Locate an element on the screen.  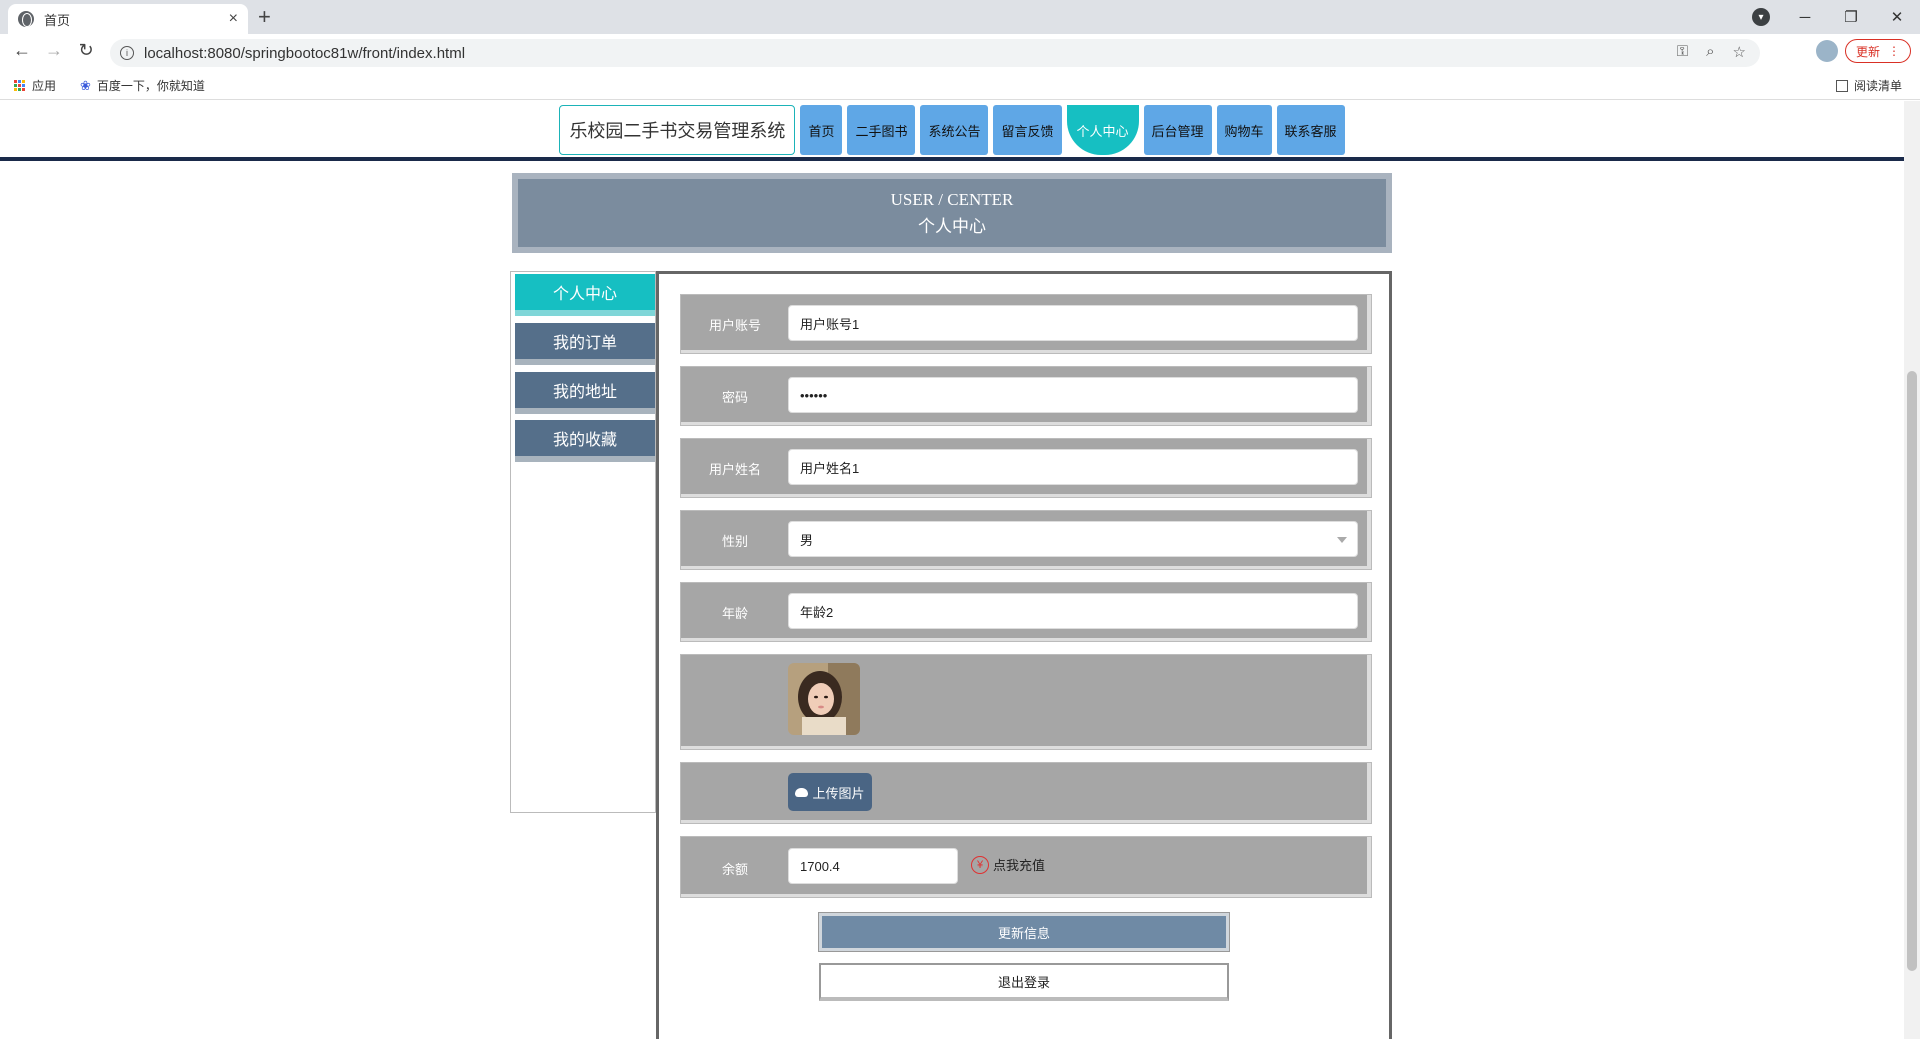
banner-title-cn: 个人中心 is located at coordinates (952, 226).